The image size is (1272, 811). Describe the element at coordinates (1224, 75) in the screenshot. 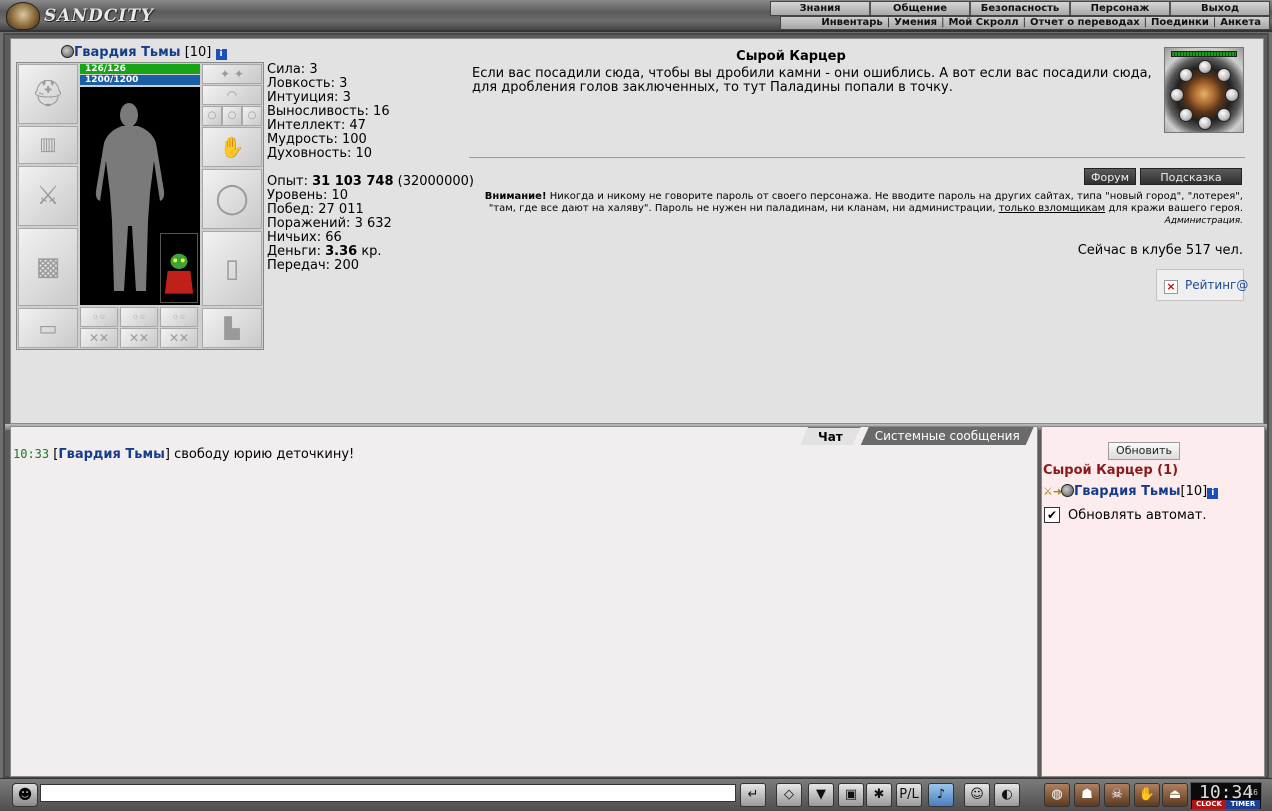

I see `map-nav-northeast-icon` at that location.